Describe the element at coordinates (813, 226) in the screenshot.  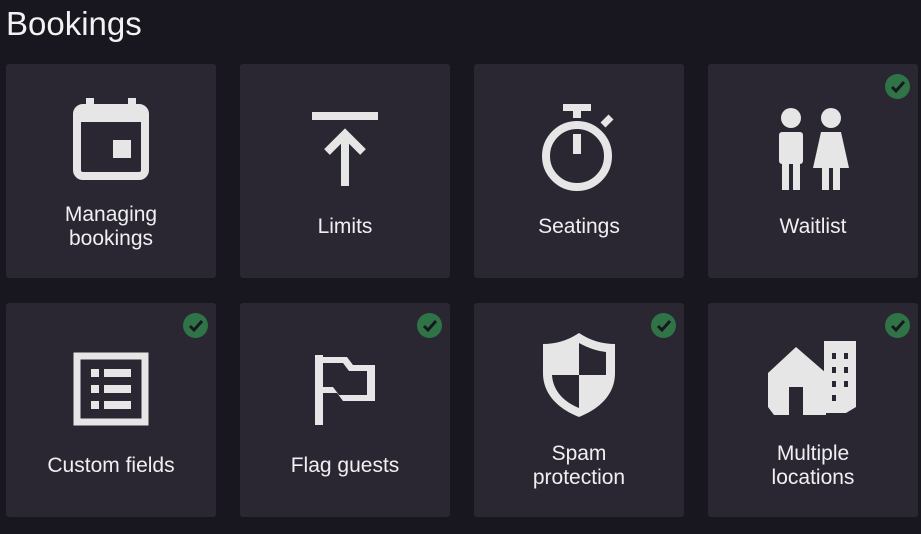
I see `tile-label-line1: Waitlist` at that location.